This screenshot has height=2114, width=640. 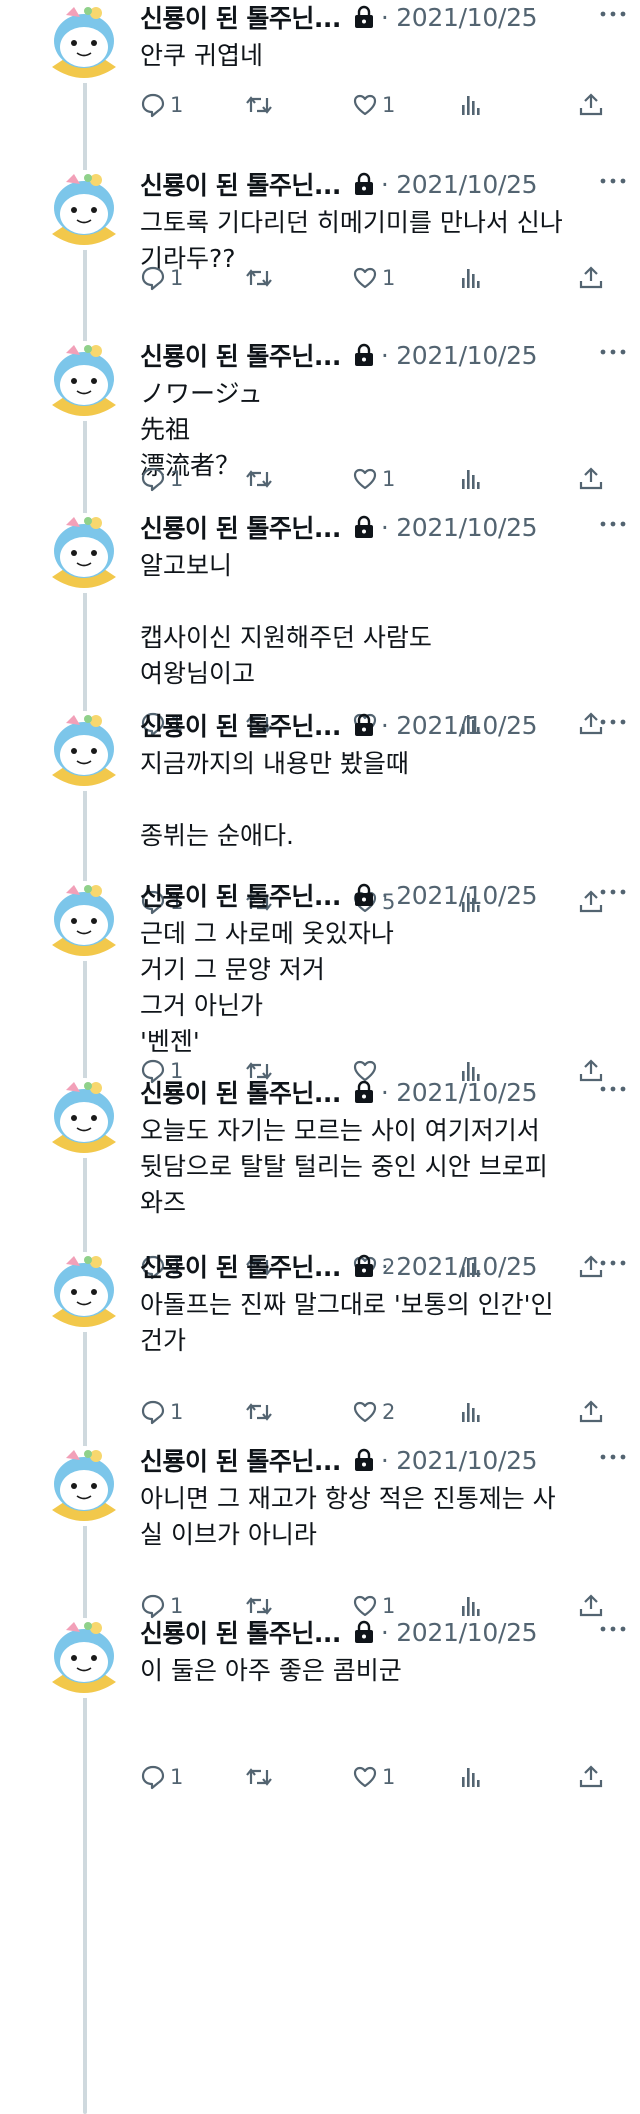 I want to click on tweet-item: 신룡이 된 톨주닌... · 2021/10/25 안쿠 귀엽네 1 1, so click(x=320, y=83).